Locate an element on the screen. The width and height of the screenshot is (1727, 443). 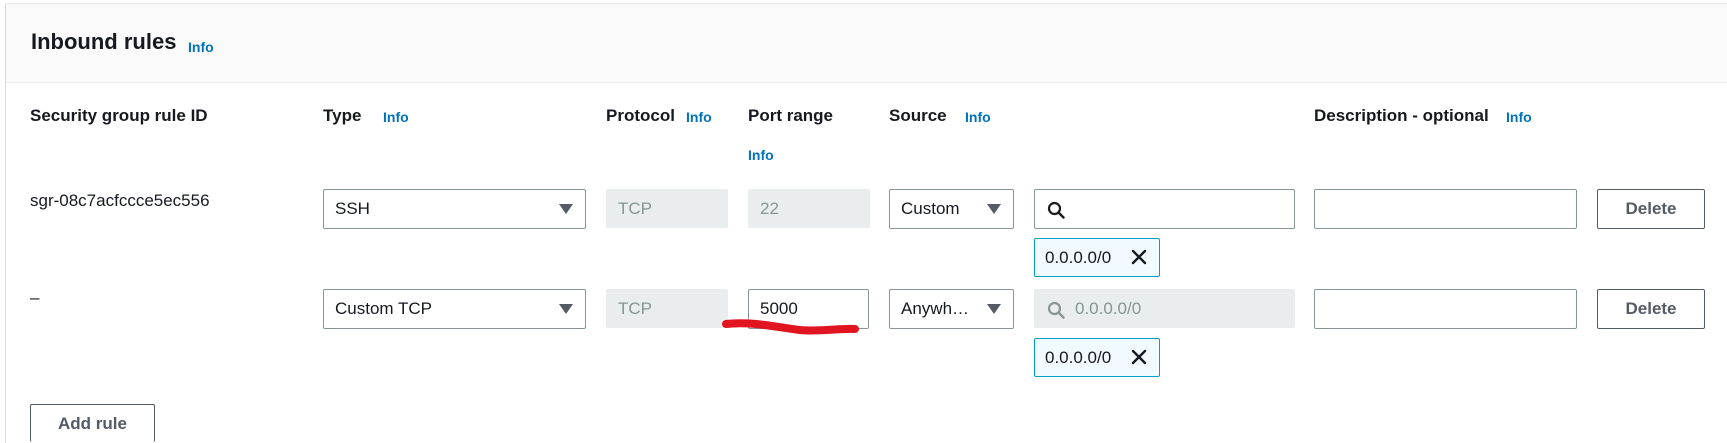
description-info-link: Info is located at coordinates (1519, 117).